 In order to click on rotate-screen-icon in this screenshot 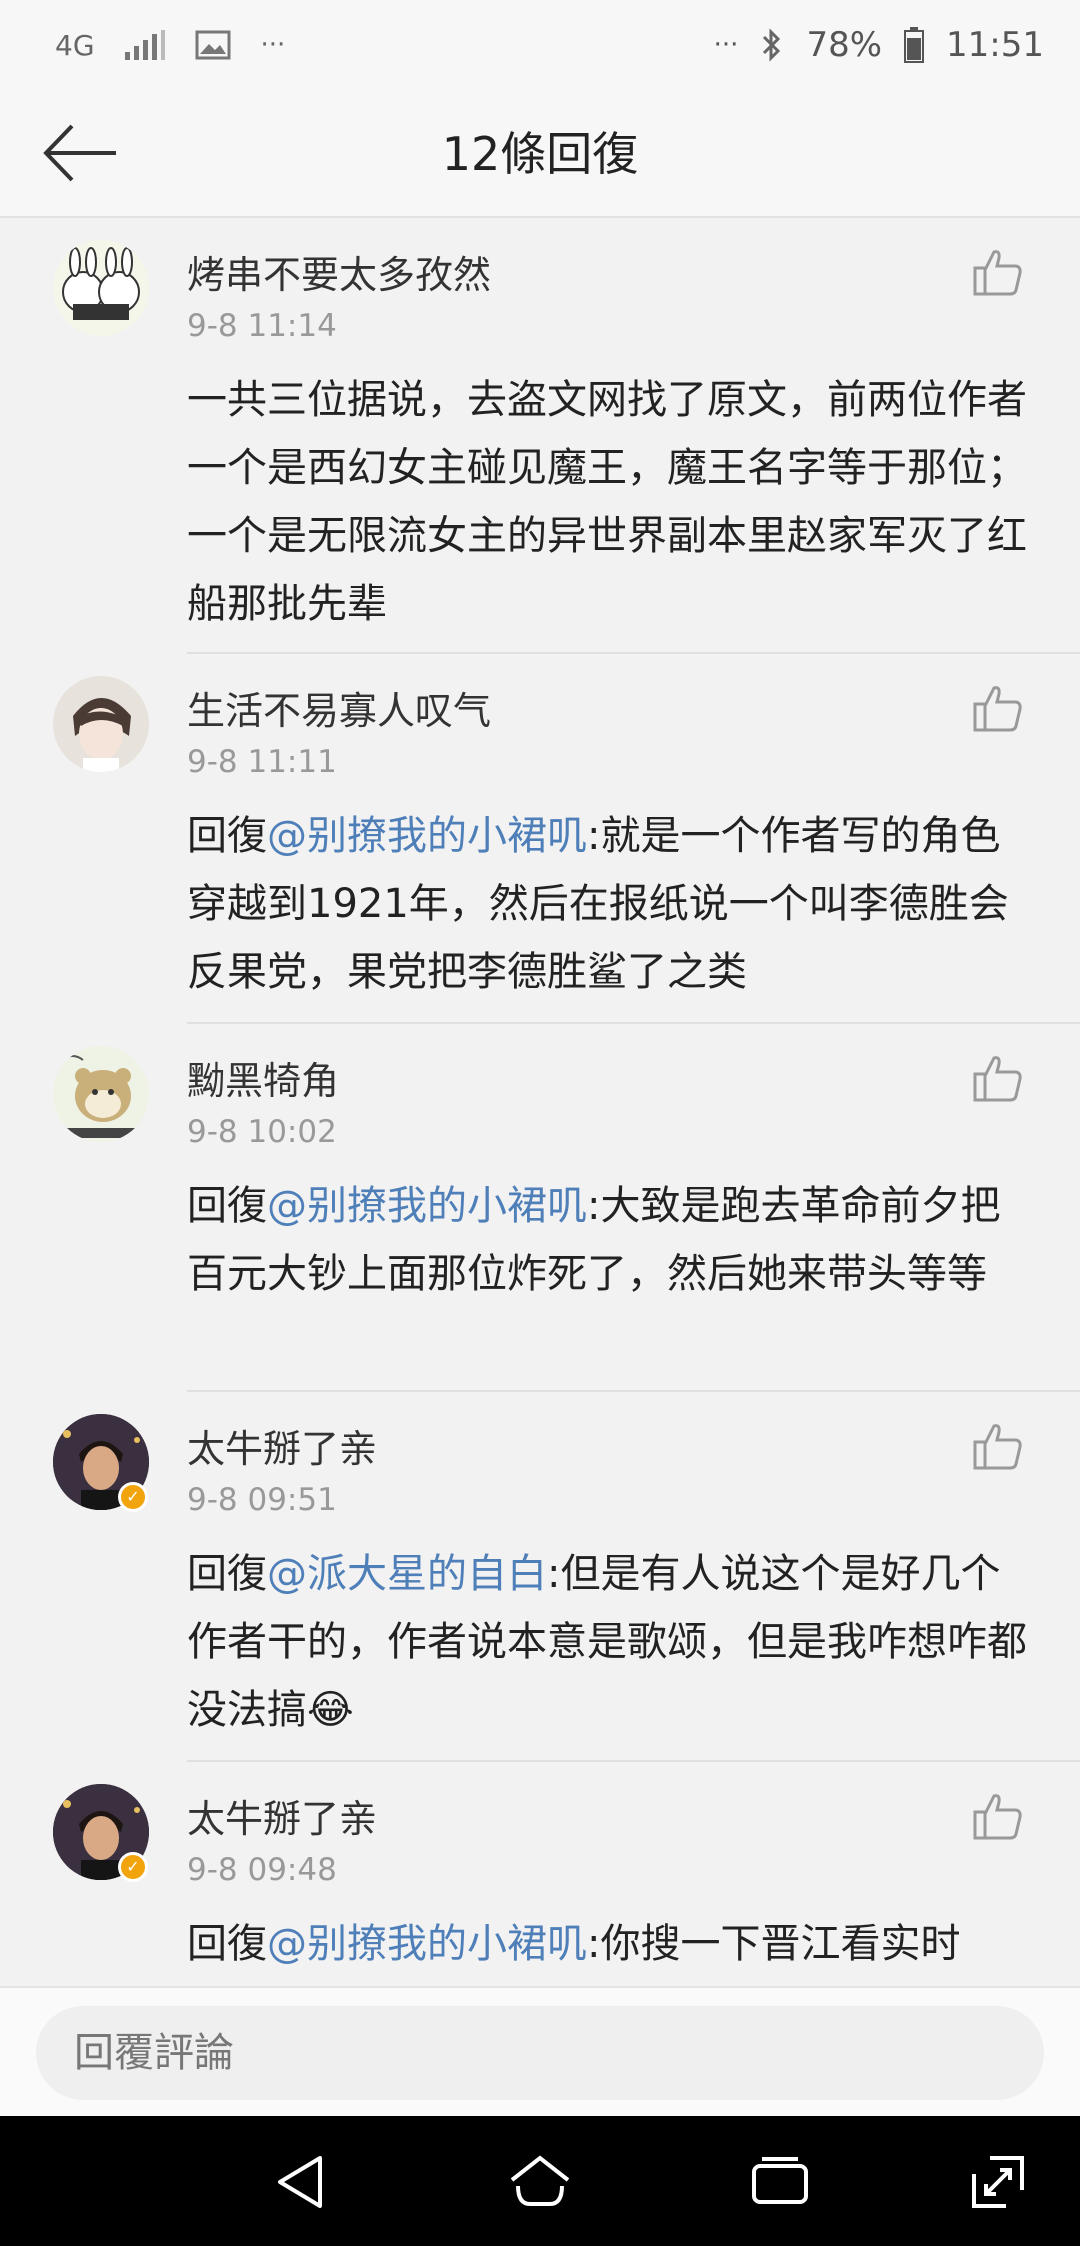, I will do `click(998, 2182)`.